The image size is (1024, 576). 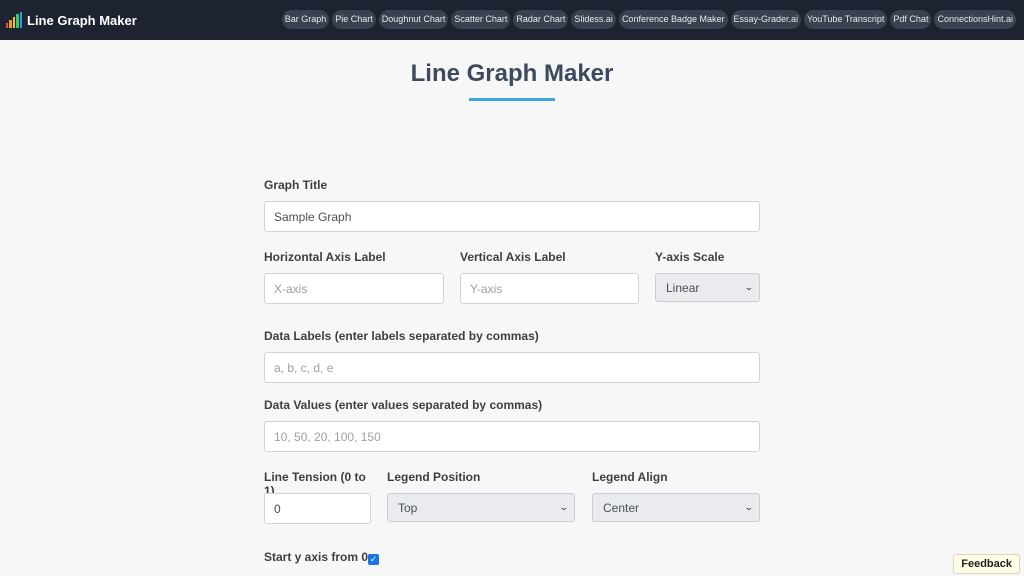 I want to click on brand: Line Graph Maker, so click(x=71, y=20).